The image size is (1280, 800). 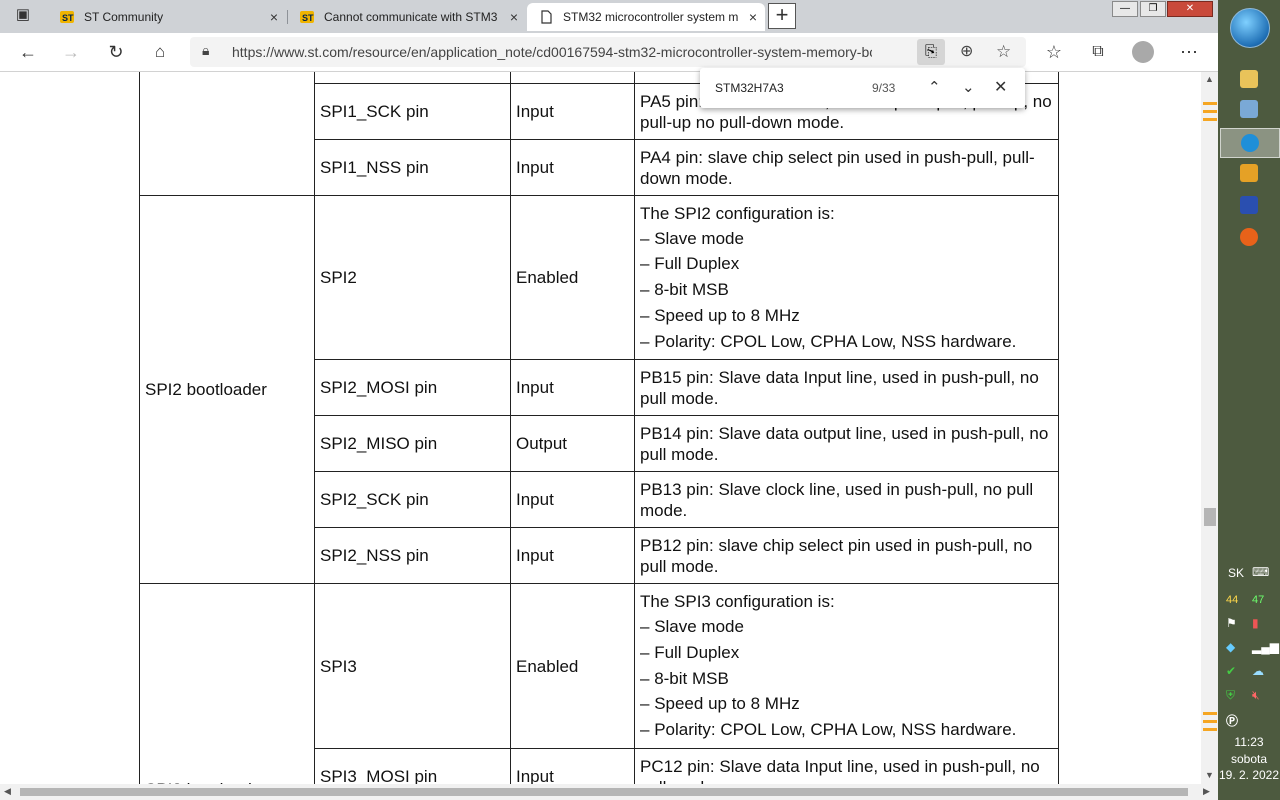 I want to click on more-menu-icon: ⋯, so click(x=1189, y=52).